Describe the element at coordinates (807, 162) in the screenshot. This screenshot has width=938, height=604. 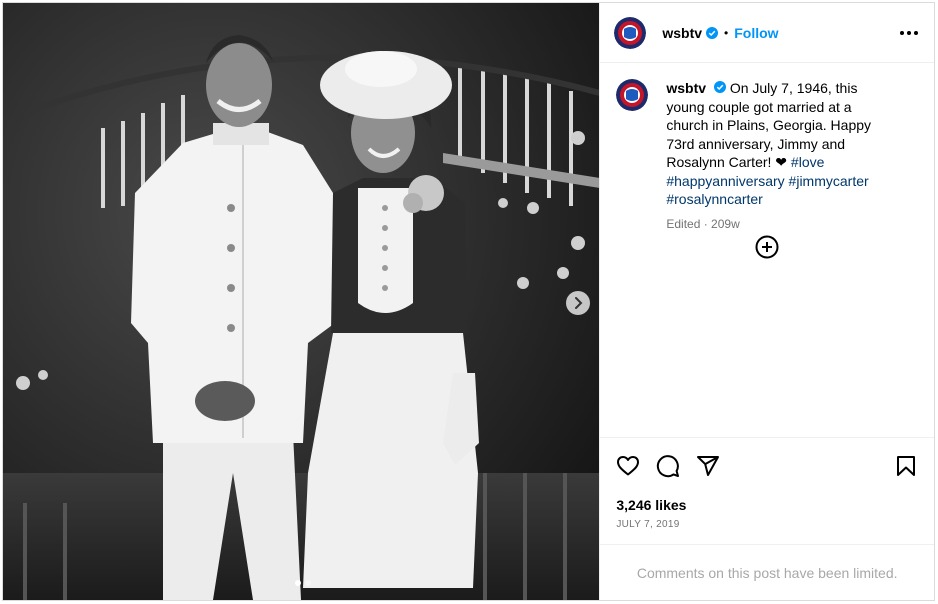
I see `hashtag-link: #love` at that location.